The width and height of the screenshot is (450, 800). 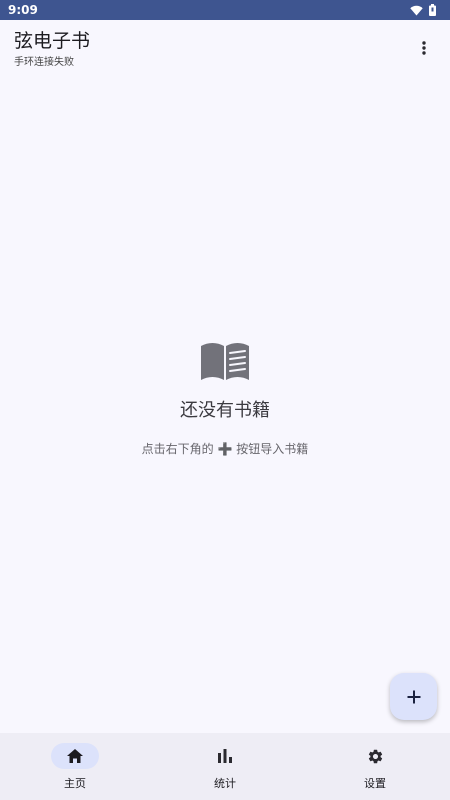 I want to click on bottom-navigation: 主页 统计 设置, so click(x=225, y=766).